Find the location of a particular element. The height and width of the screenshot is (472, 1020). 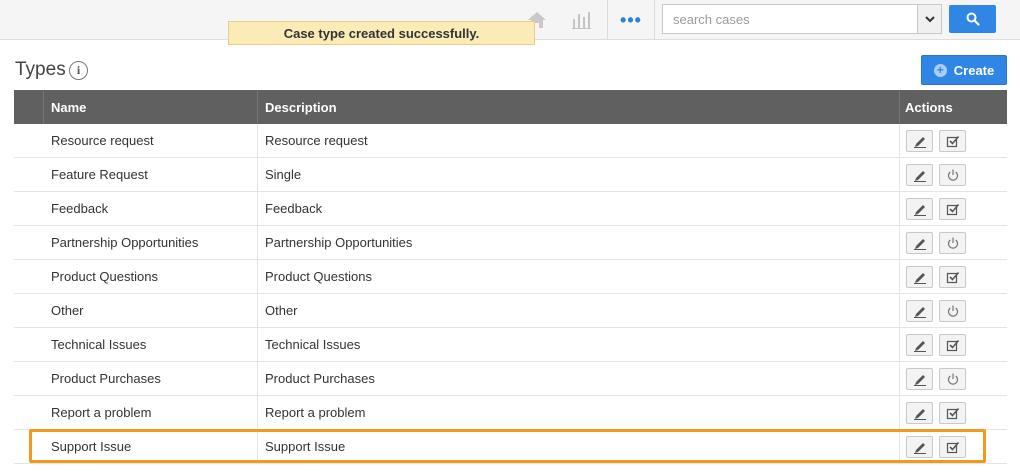

table-row: Resource request Resource request is located at coordinates (510, 141).